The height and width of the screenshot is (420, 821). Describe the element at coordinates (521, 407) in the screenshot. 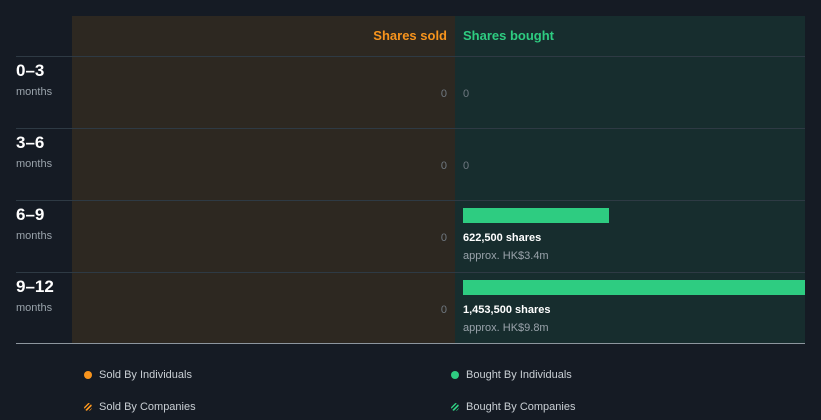

I see `legend-label: Bought By Companies` at that location.